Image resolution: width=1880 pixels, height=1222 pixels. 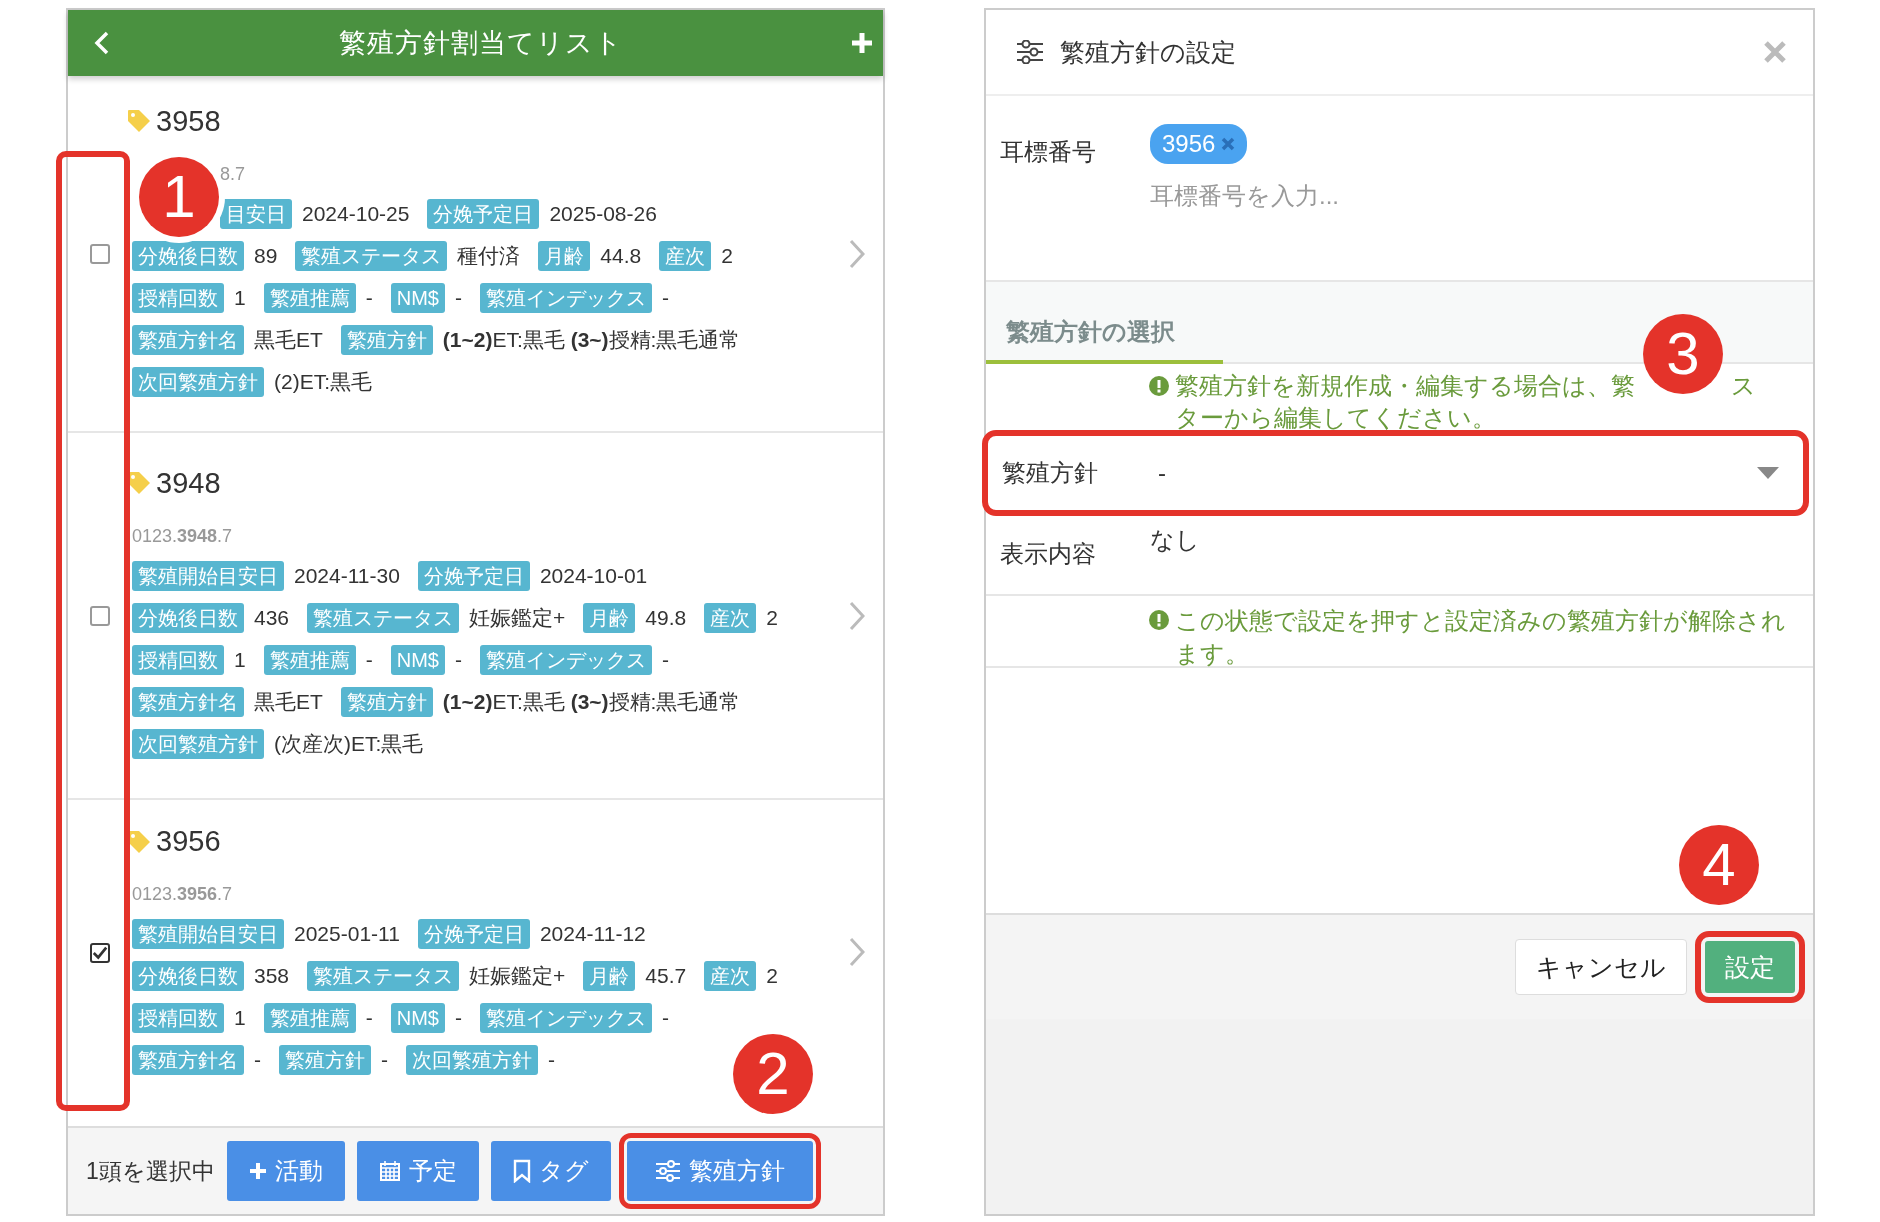 What do you see at coordinates (272, 617) in the screenshot?
I see `field-value: 436` at bounding box center [272, 617].